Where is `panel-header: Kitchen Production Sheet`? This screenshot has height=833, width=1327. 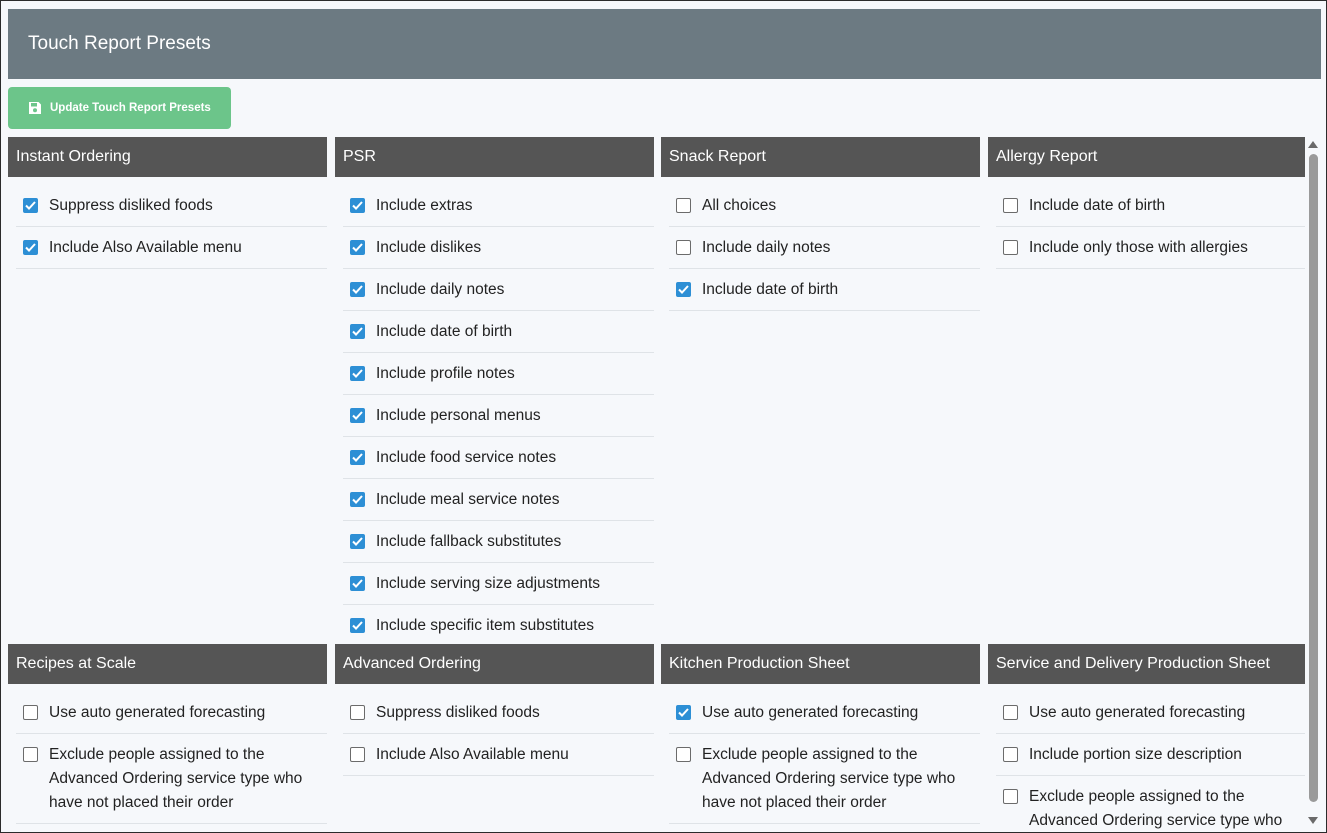
panel-header: Kitchen Production Sheet is located at coordinates (820, 664).